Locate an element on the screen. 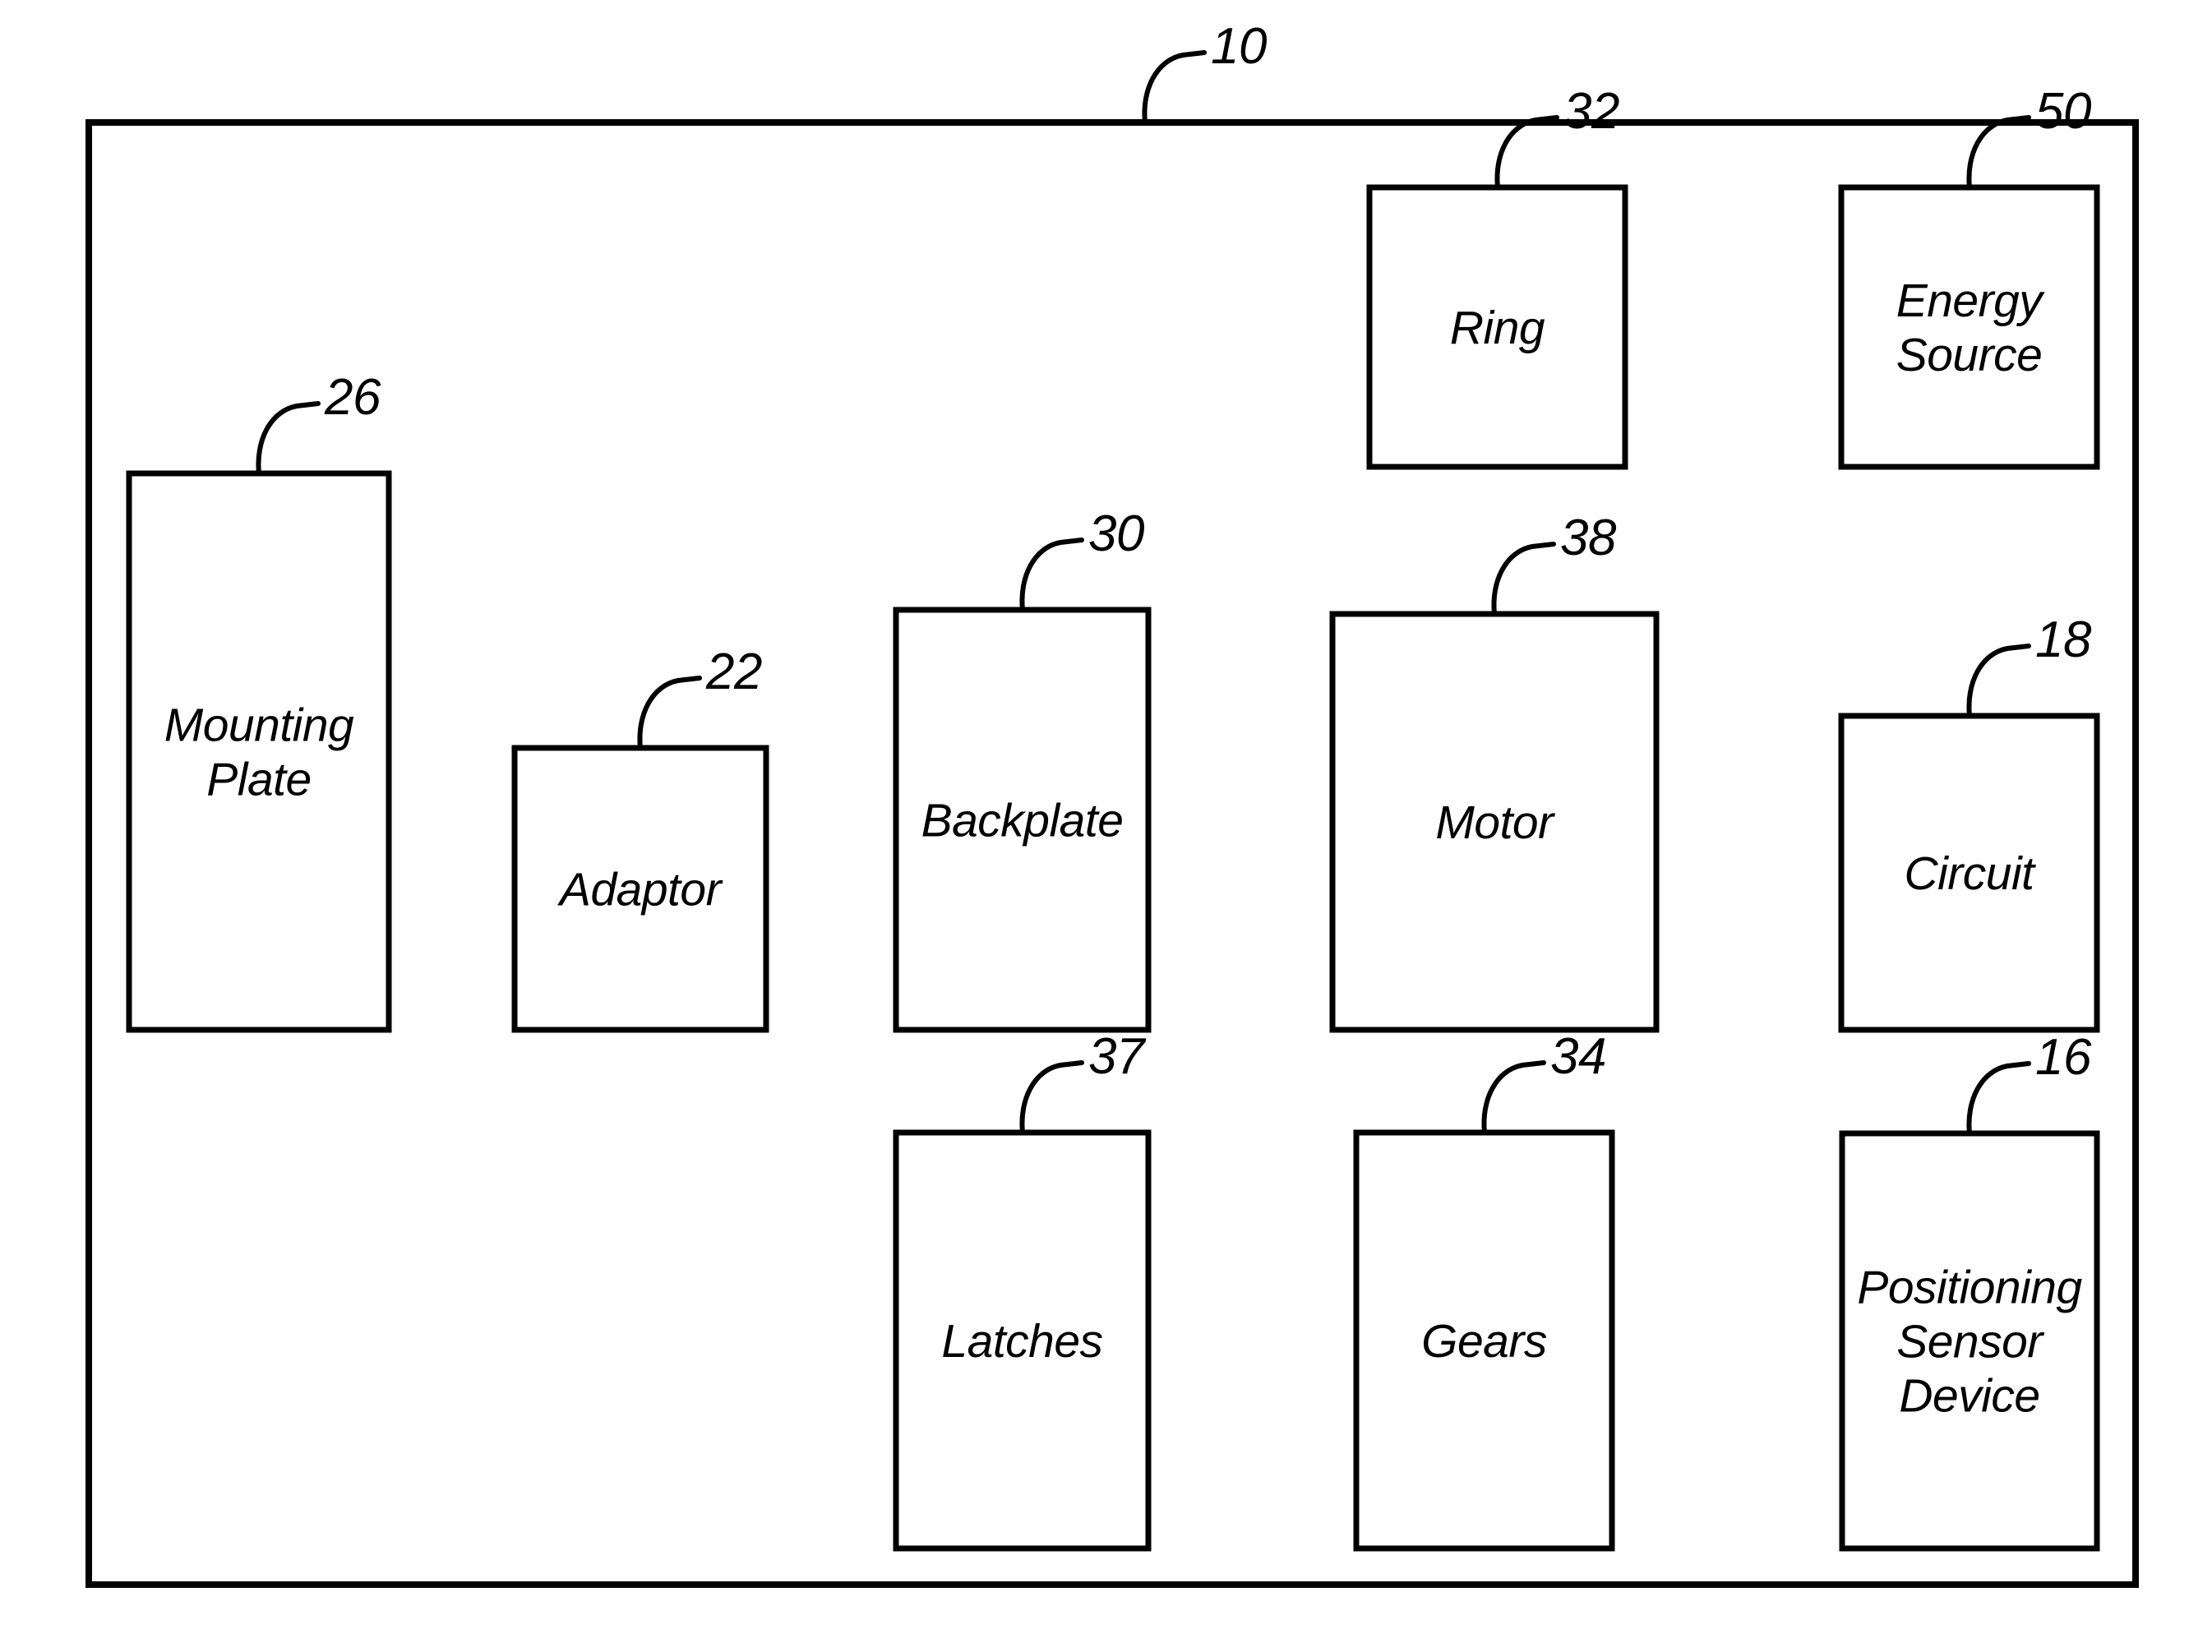 This screenshot has height=1652, width=2212. block-label-backplate: Backplate is located at coordinates (1022, 821).